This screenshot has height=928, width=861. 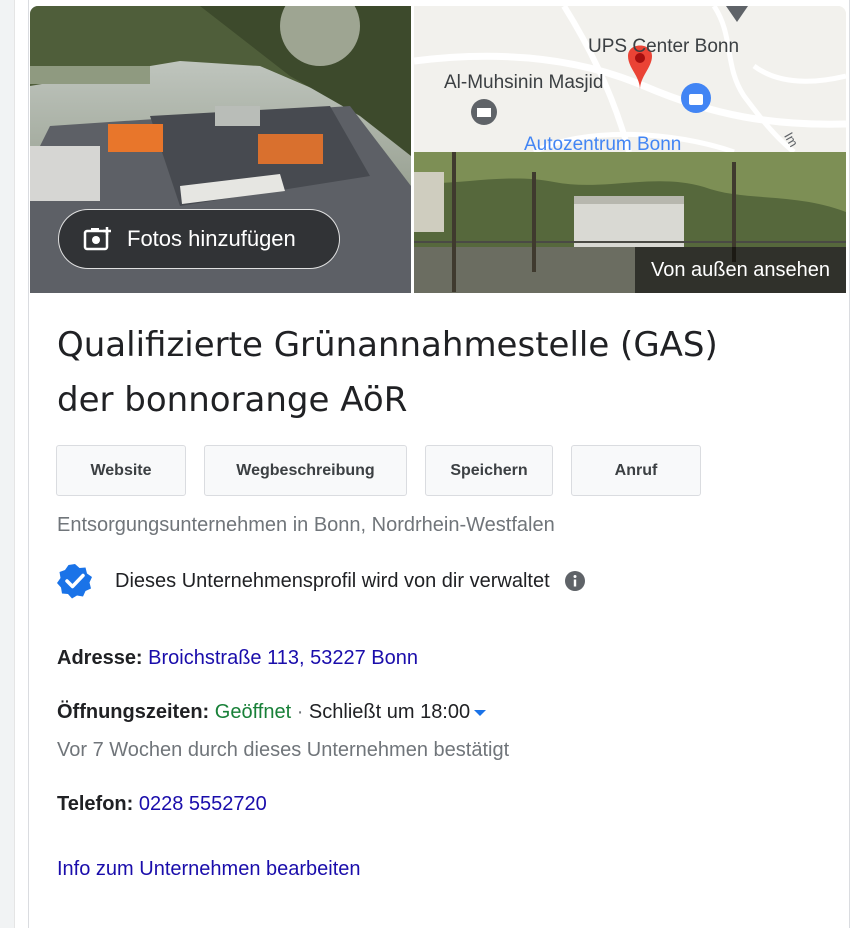 I want to click on verified-badge-icon, so click(x=74, y=581).